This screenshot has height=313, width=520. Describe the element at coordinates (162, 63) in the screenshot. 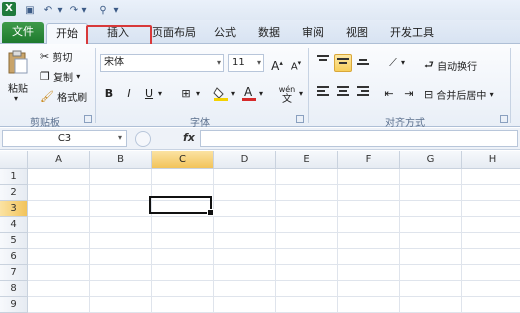

I see `font-name-combo: 宋体 ▾` at that location.